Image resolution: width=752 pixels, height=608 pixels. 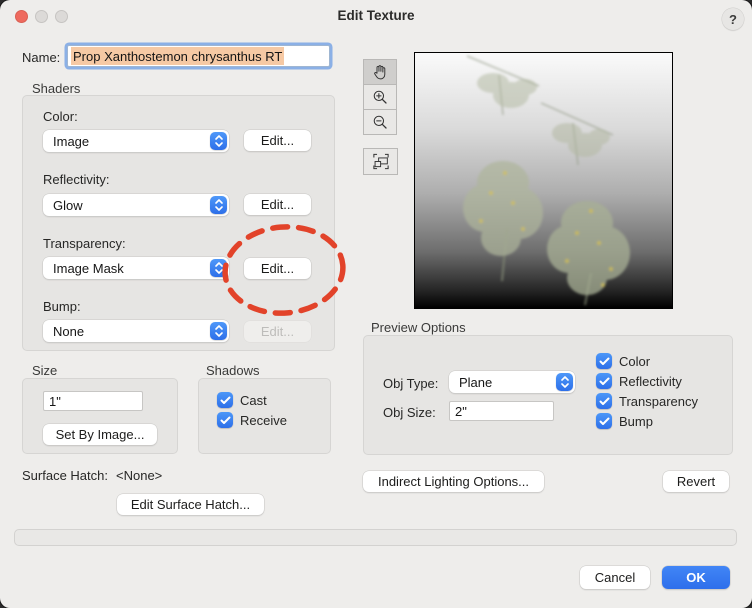 What do you see at coordinates (60, 116) in the screenshot?
I see `color-label: Color:` at bounding box center [60, 116].